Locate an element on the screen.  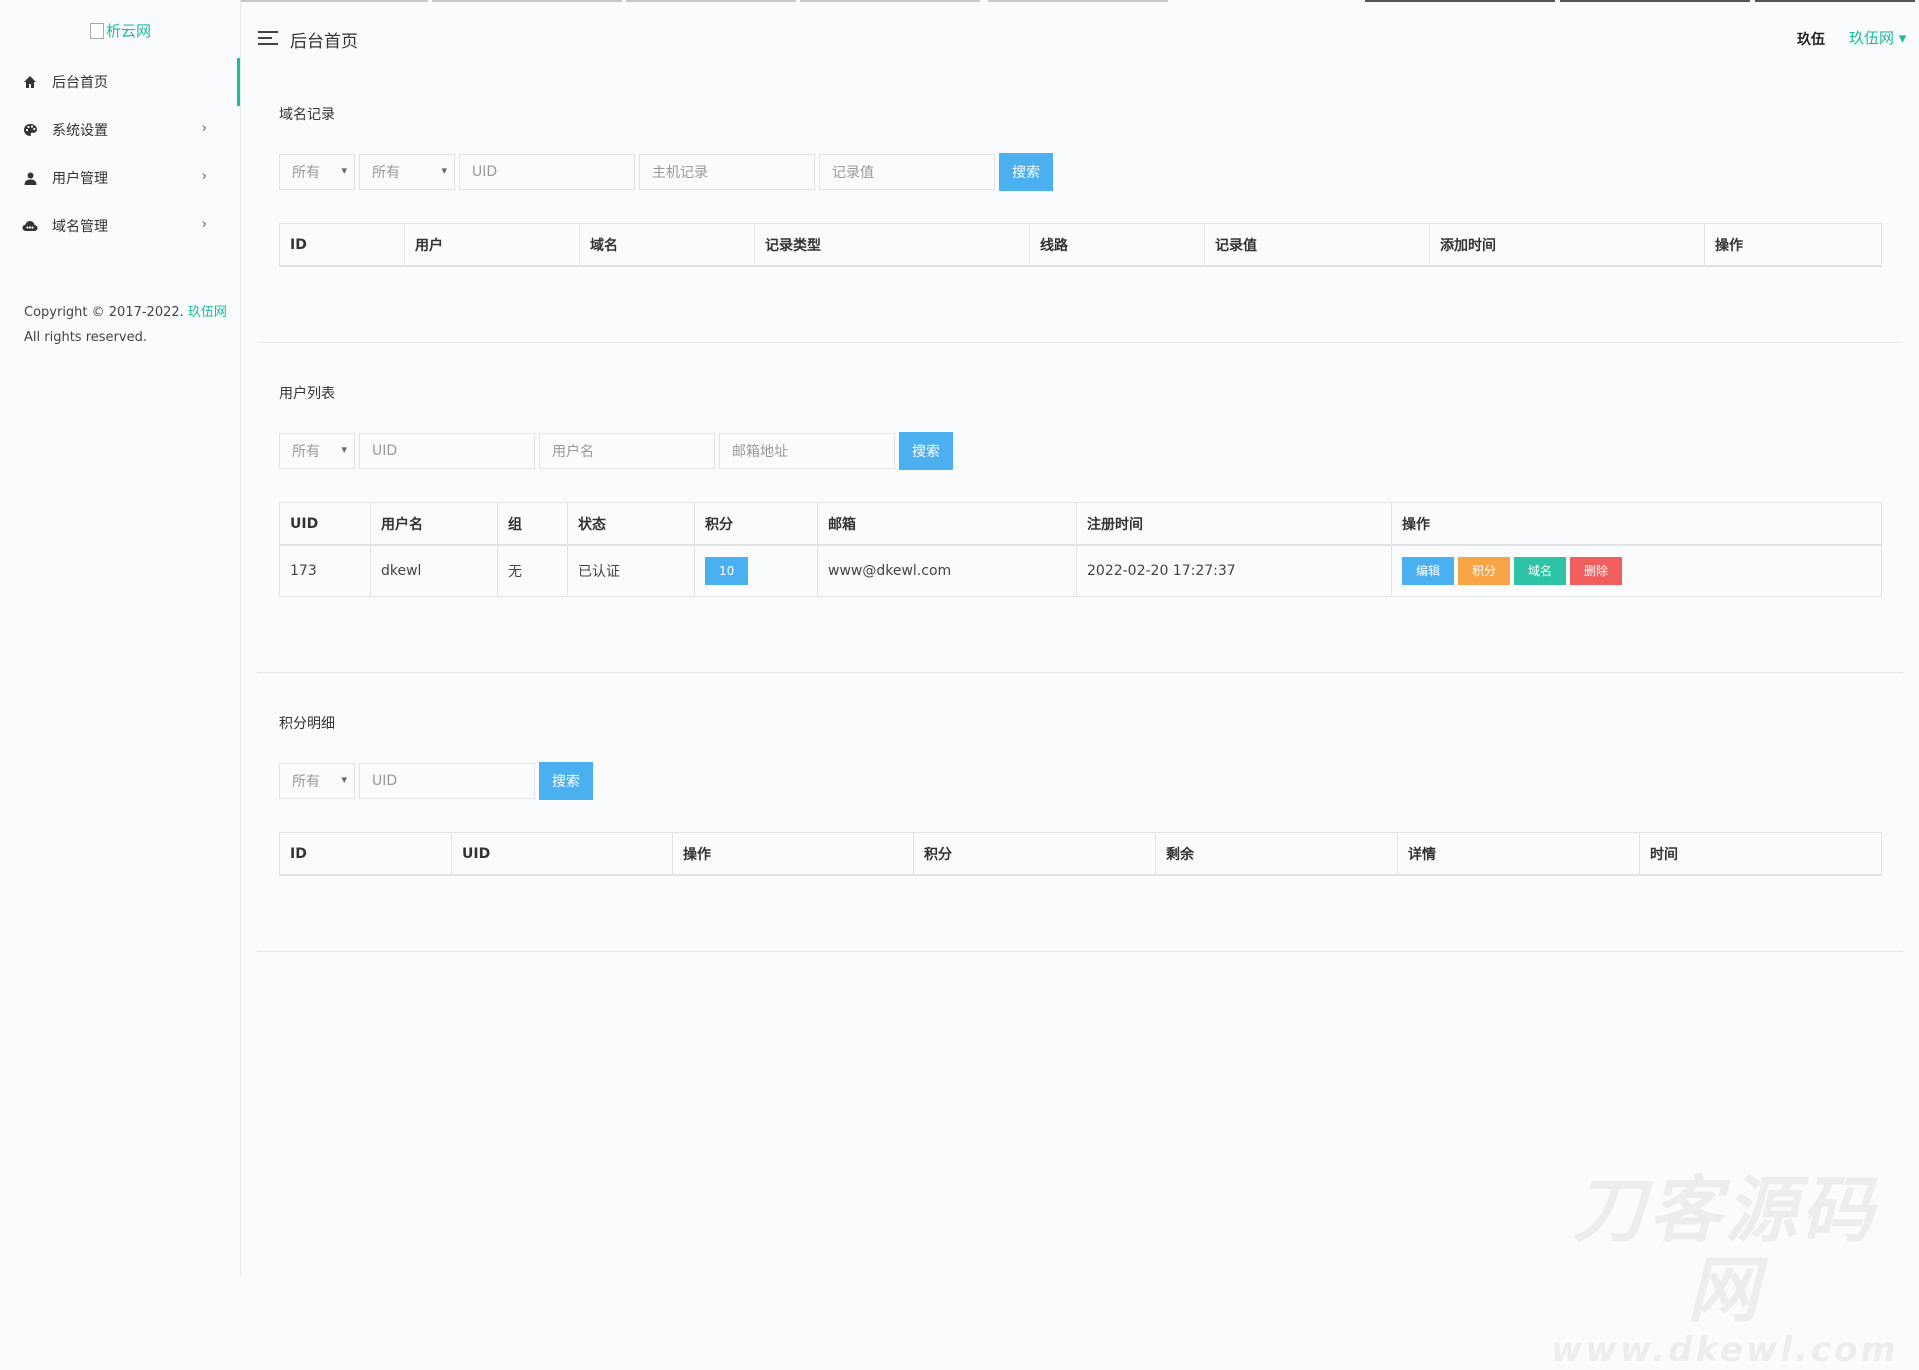
user-list-filter: 所有 UID 用户名 邮箱地址 搜索 is located at coordinates (616, 451).